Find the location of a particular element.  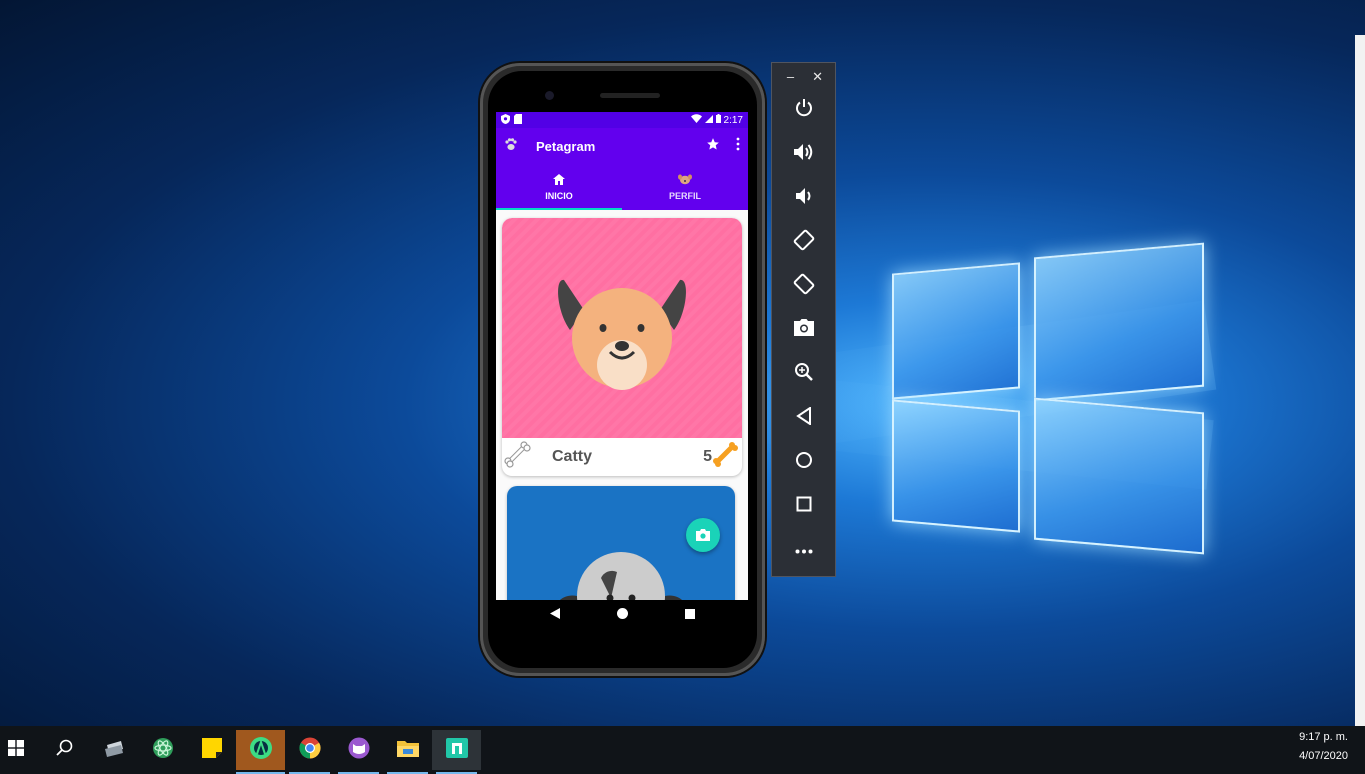

overview-icon is located at coordinates (804, 506).